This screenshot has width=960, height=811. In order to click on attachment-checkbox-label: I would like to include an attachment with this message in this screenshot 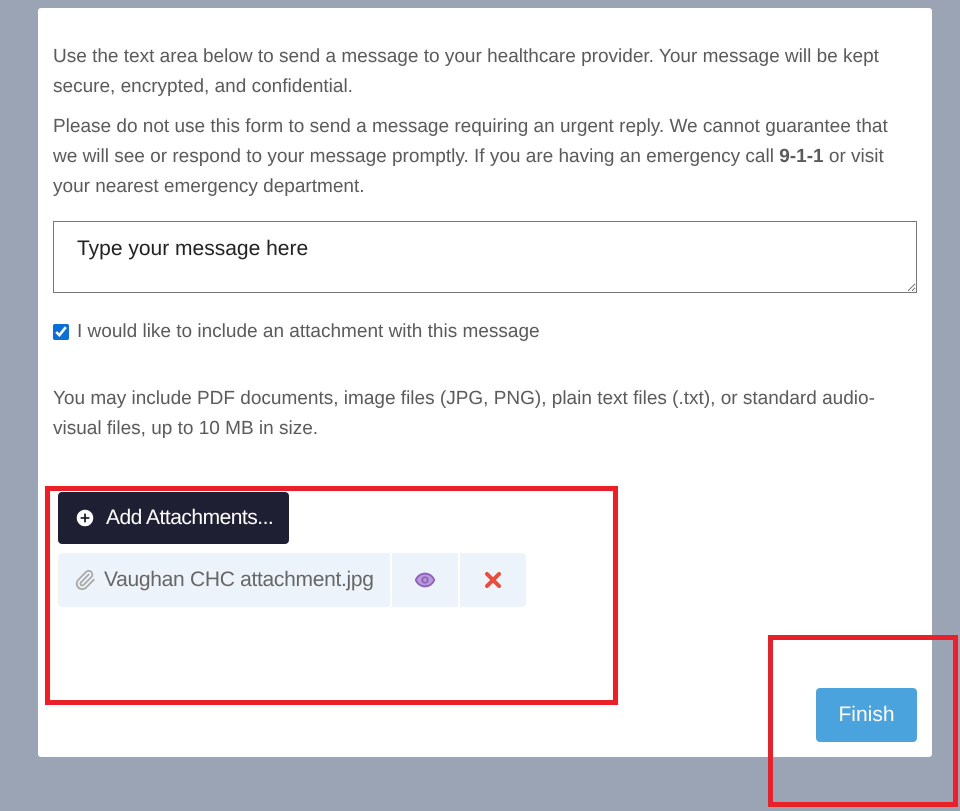, I will do `click(308, 332)`.